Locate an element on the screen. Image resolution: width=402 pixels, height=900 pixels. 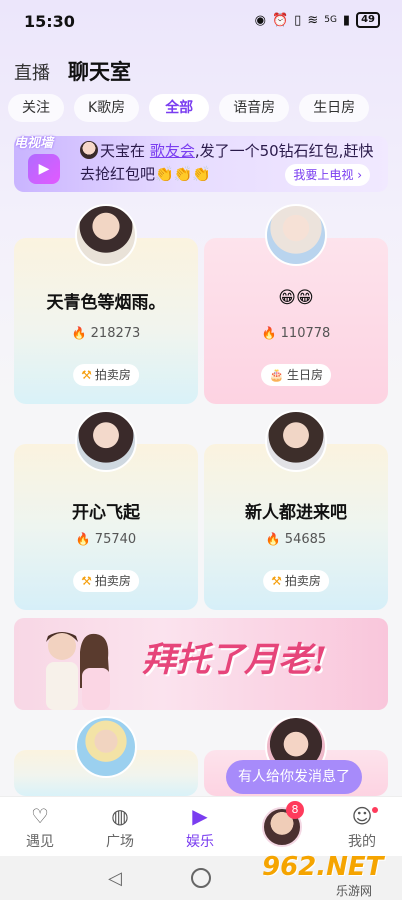
message-toast: 有人给你发消息了 is located at coordinates (294, 777).